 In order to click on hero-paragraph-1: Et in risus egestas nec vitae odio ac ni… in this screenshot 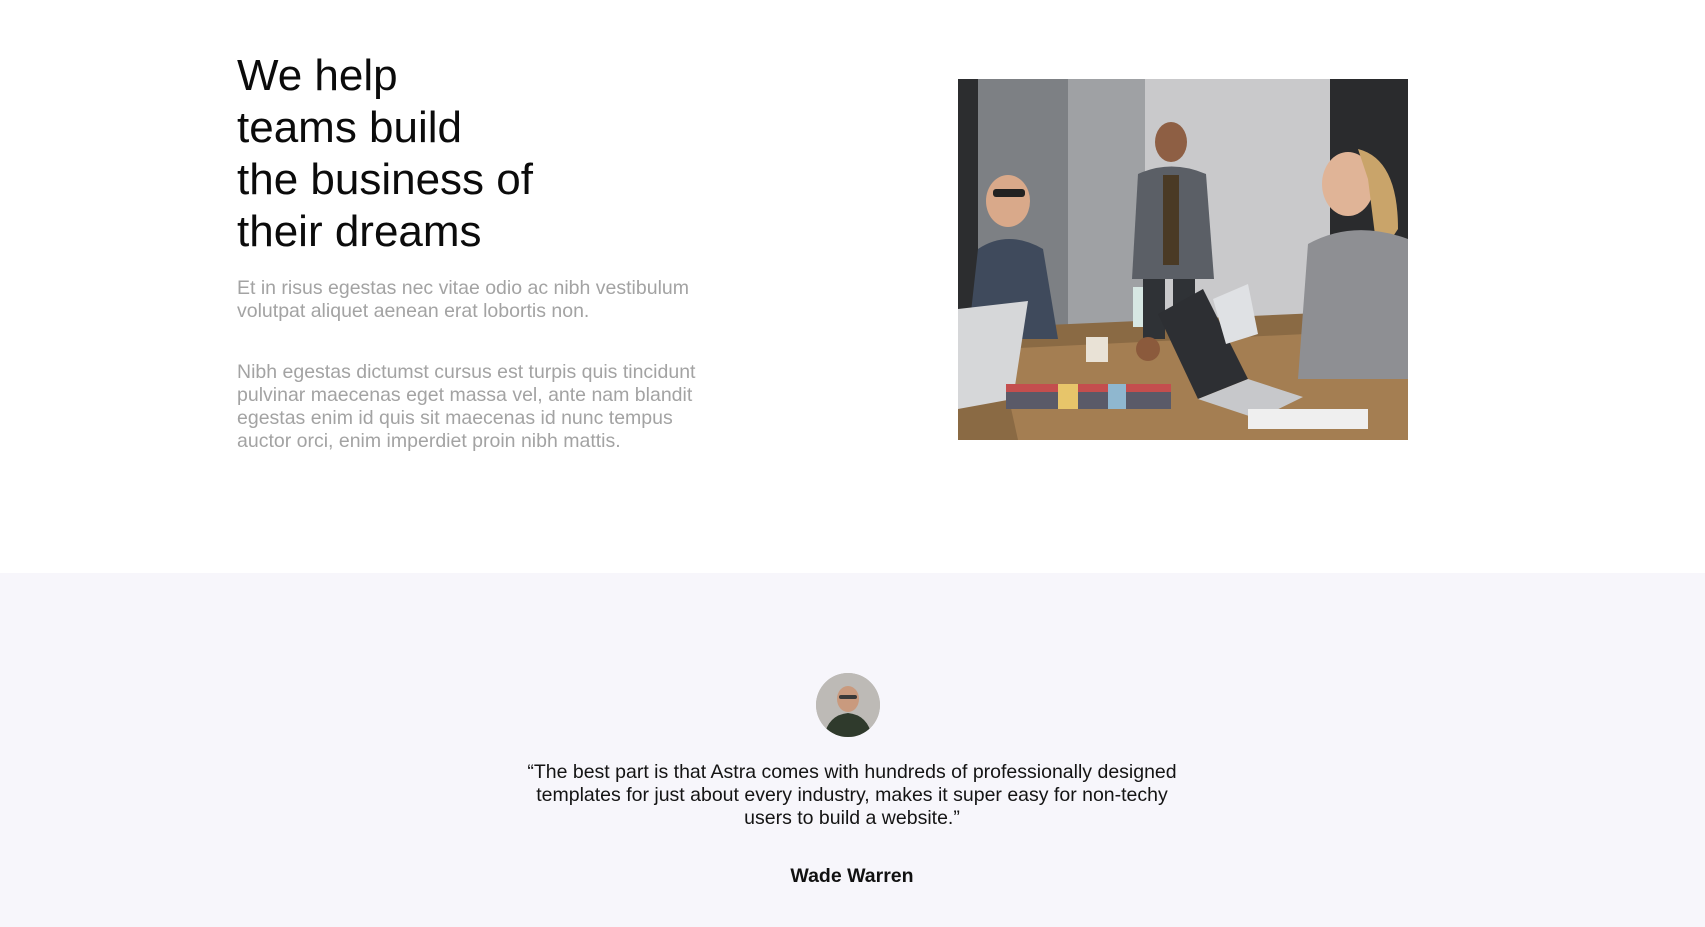, I will do `click(463, 299)`.